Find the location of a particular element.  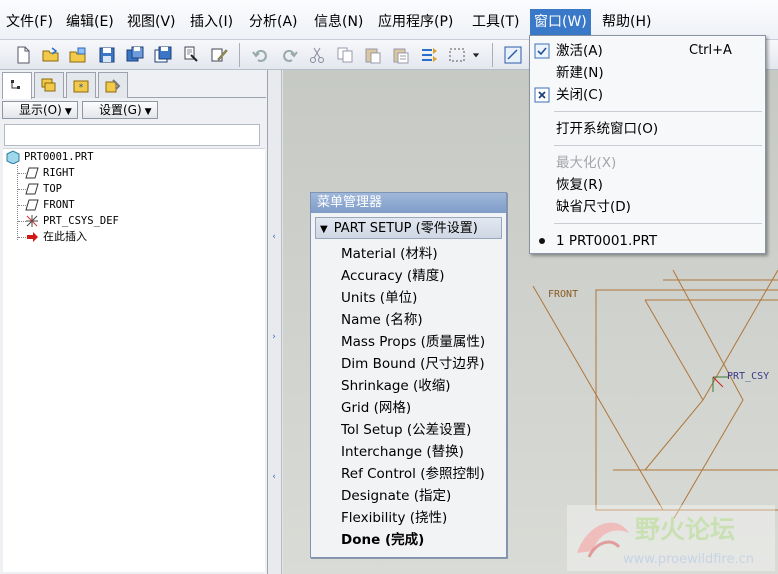

csys-marker is located at coordinates (720, 384).